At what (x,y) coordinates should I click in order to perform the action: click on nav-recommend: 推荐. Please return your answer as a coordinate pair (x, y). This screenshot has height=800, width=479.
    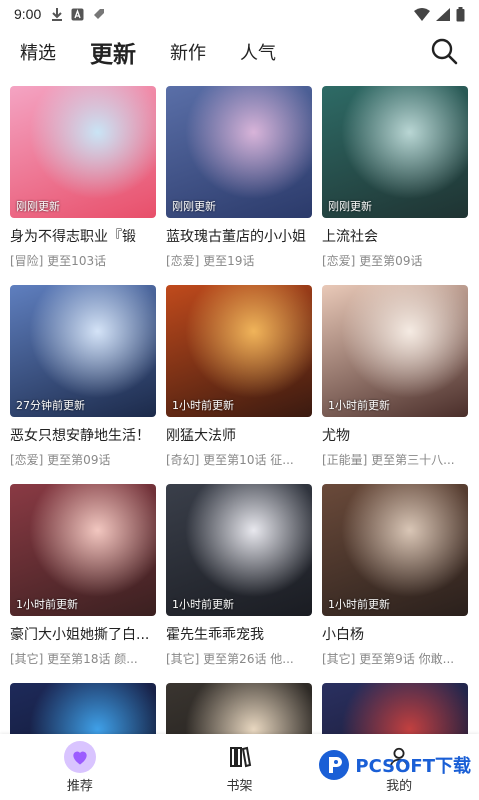
    Looking at the image, I should click on (80, 767).